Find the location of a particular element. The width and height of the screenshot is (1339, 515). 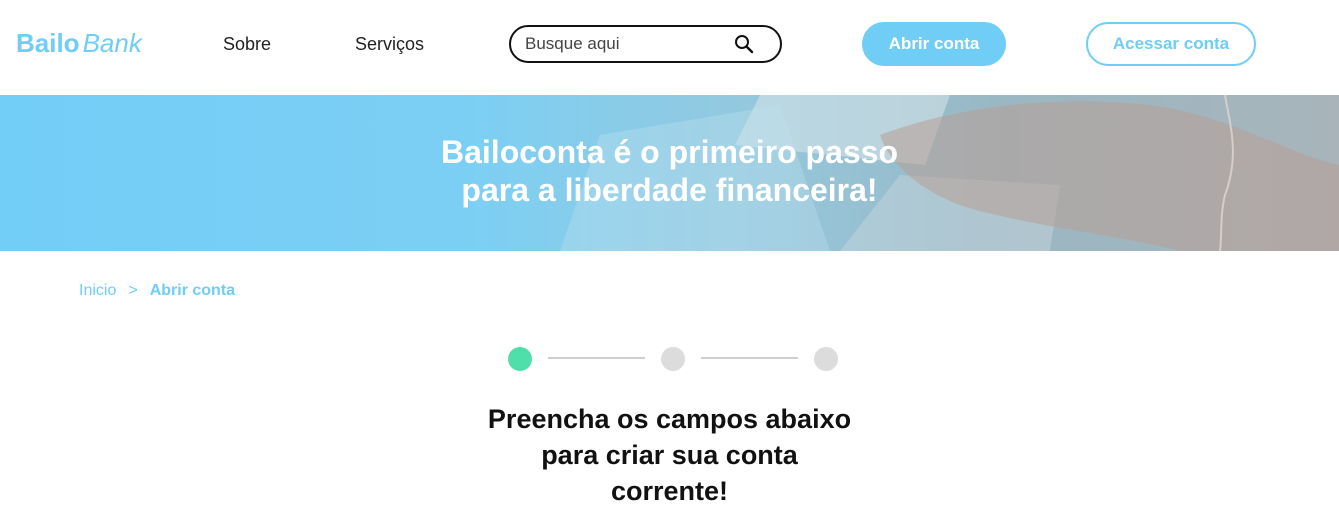

step-2-indicator is located at coordinates (673, 359).